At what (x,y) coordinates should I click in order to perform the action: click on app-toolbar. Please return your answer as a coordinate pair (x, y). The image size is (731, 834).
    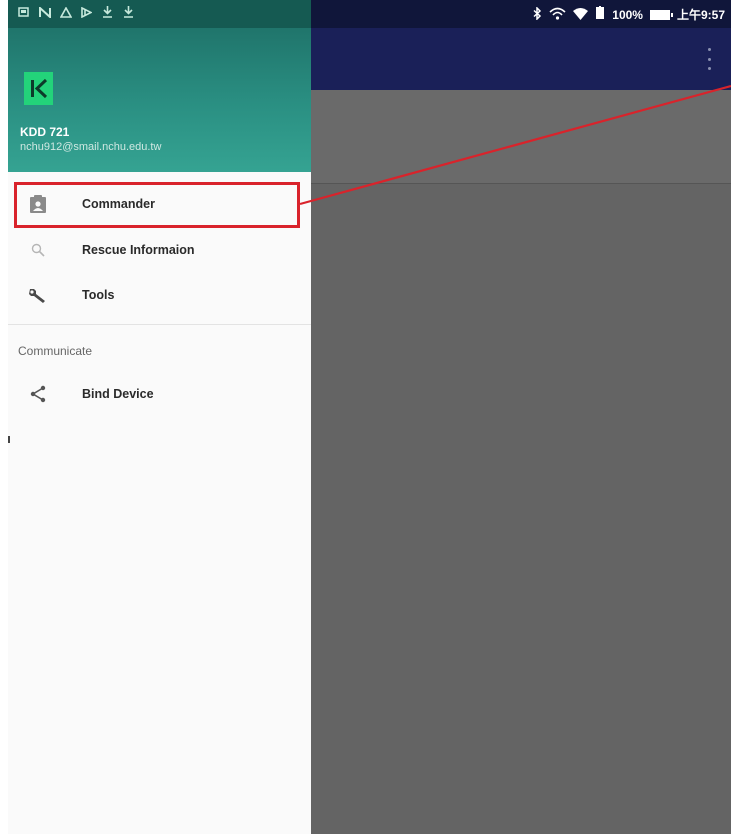
    Looking at the image, I should click on (521, 59).